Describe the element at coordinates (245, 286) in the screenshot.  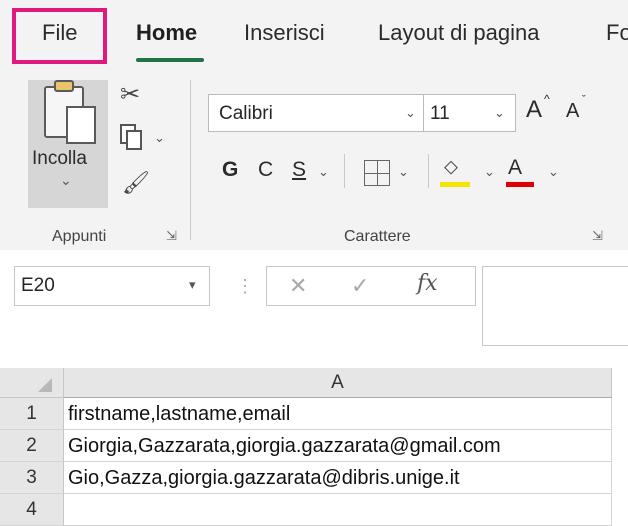
I see `formula-bar-grip-icon: ⋮` at that location.